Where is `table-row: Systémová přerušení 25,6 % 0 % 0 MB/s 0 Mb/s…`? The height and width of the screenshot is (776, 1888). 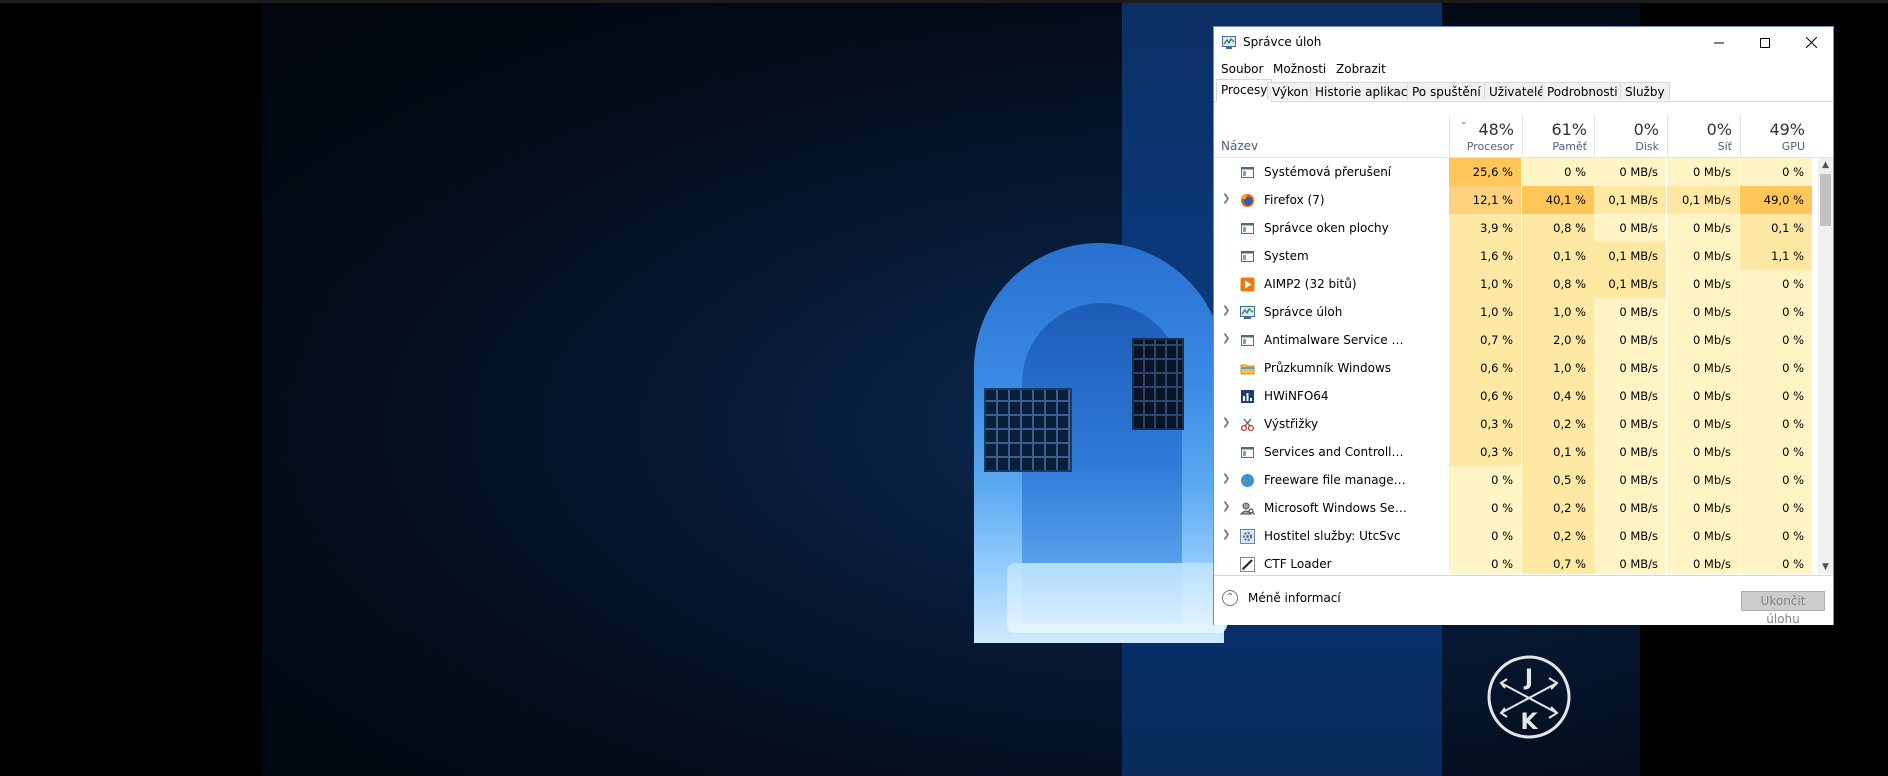
table-row: Systémová přerušení 25,6 % 0 % 0 MB/s 0 Mb/s… is located at coordinates (1516, 172).